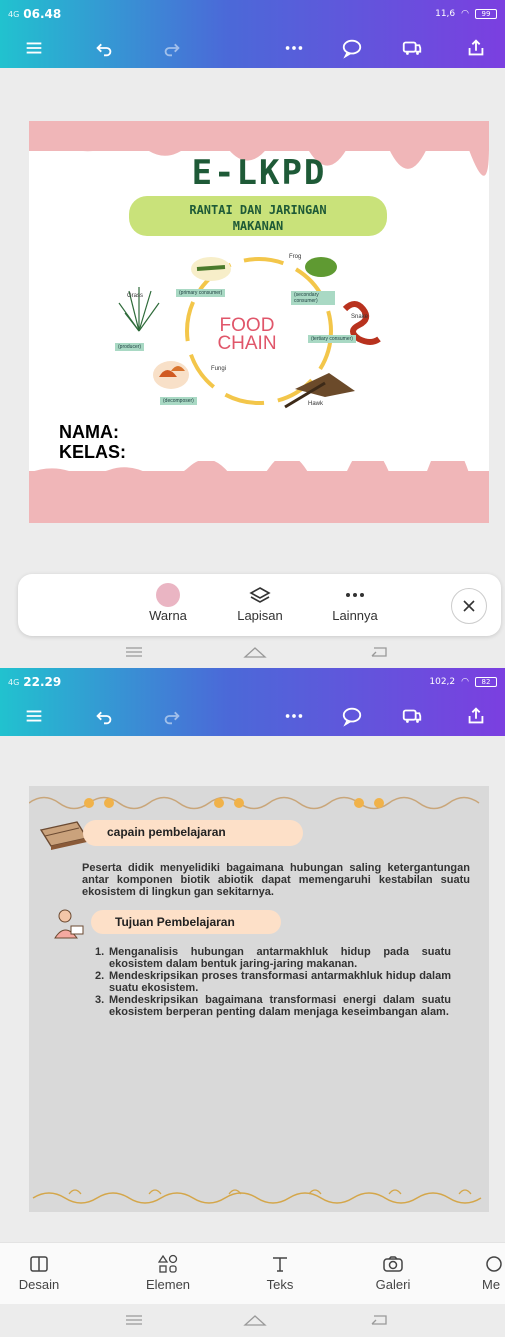 The height and width of the screenshot is (1337, 505). Describe the element at coordinates (316, 404) in the screenshot. I see `label-hawk: Hawk` at that location.